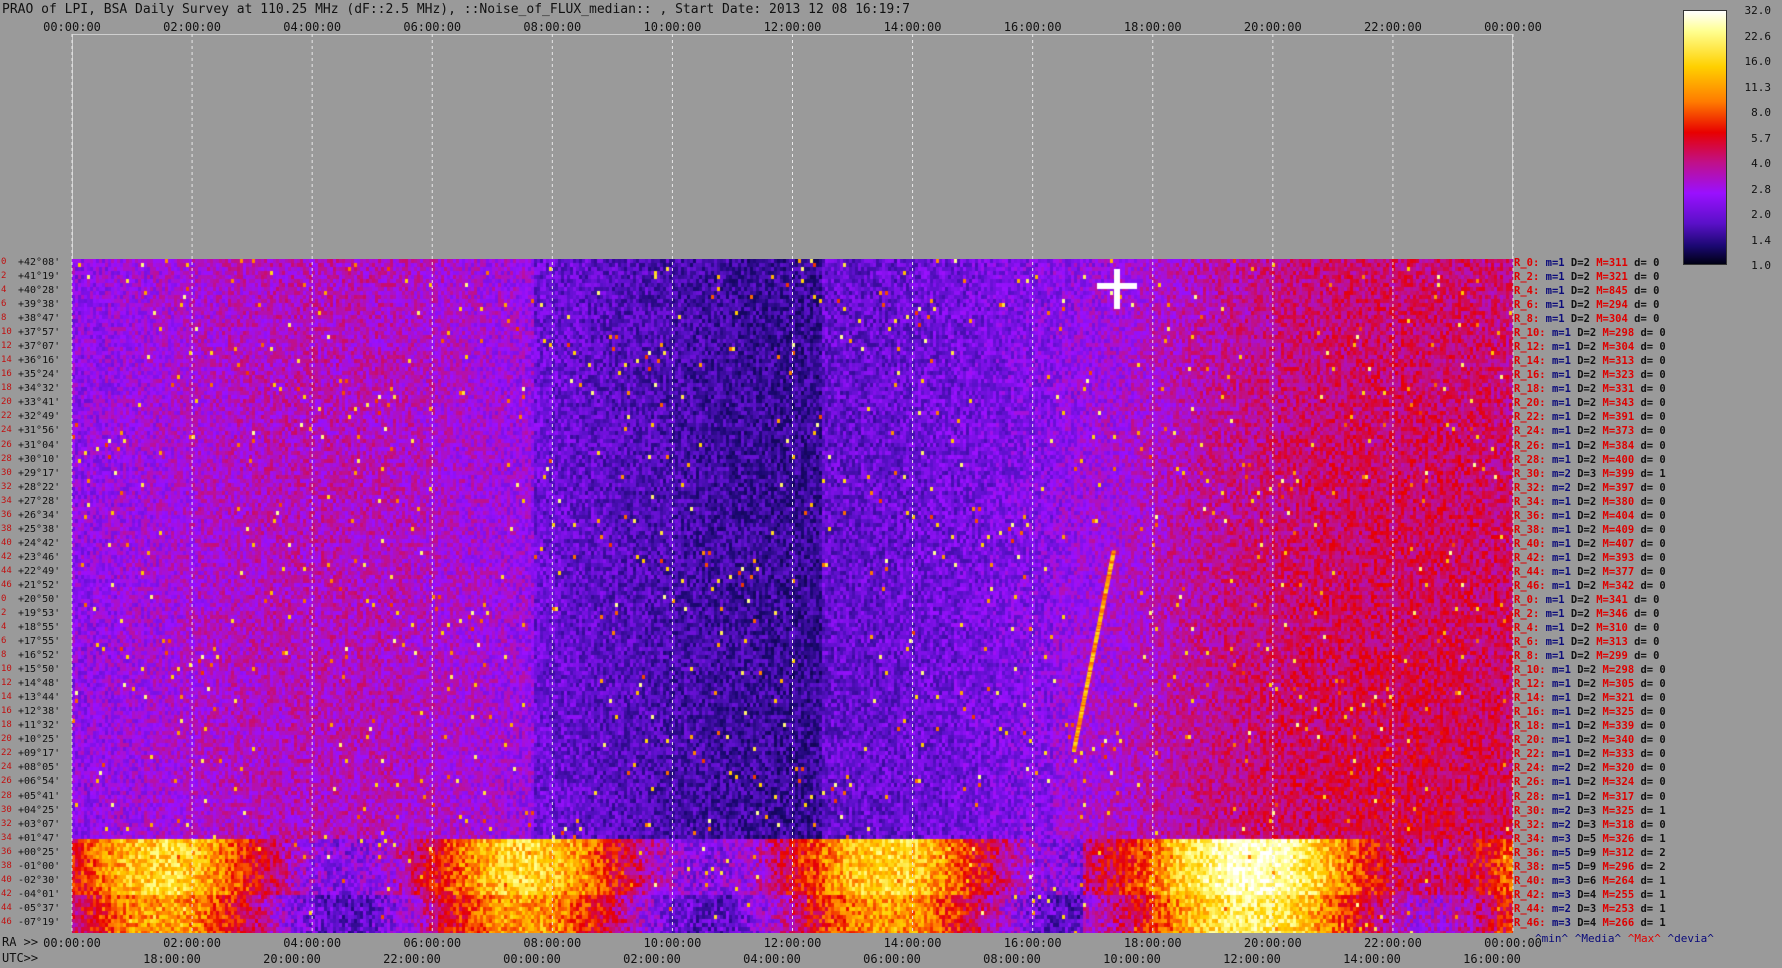 Image resolution: width=1782 pixels, height=968 pixels. I want to click on row-stat-name: R_24:, so click(1530, 768).